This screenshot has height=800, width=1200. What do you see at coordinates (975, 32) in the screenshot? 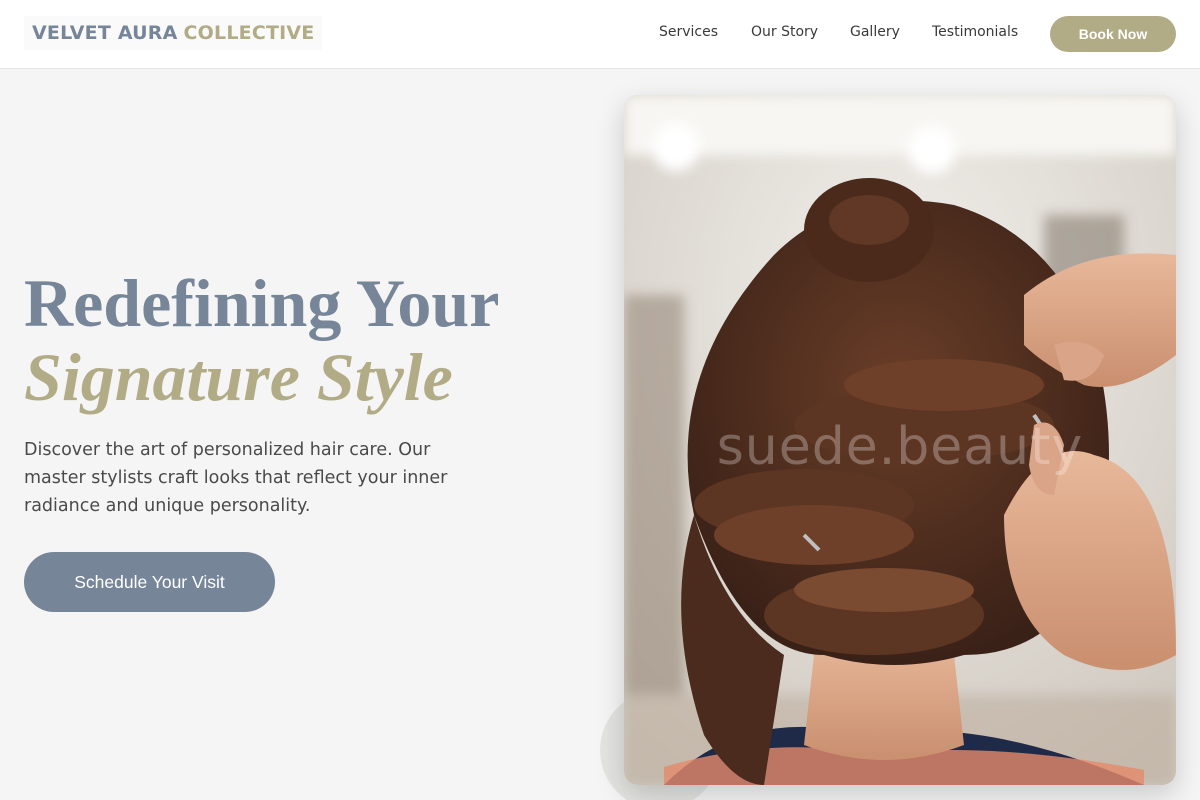
I see `nav-link-testimonials: Testimonials` at bounding box center [975, 32].